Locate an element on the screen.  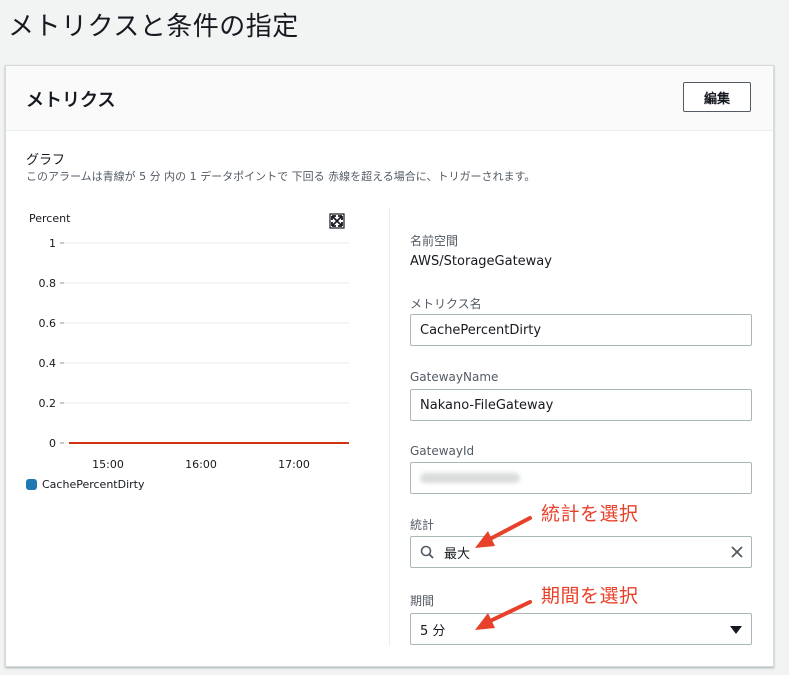
metric-name-input: CachePercentDirty is located at coordinates (581, 330).